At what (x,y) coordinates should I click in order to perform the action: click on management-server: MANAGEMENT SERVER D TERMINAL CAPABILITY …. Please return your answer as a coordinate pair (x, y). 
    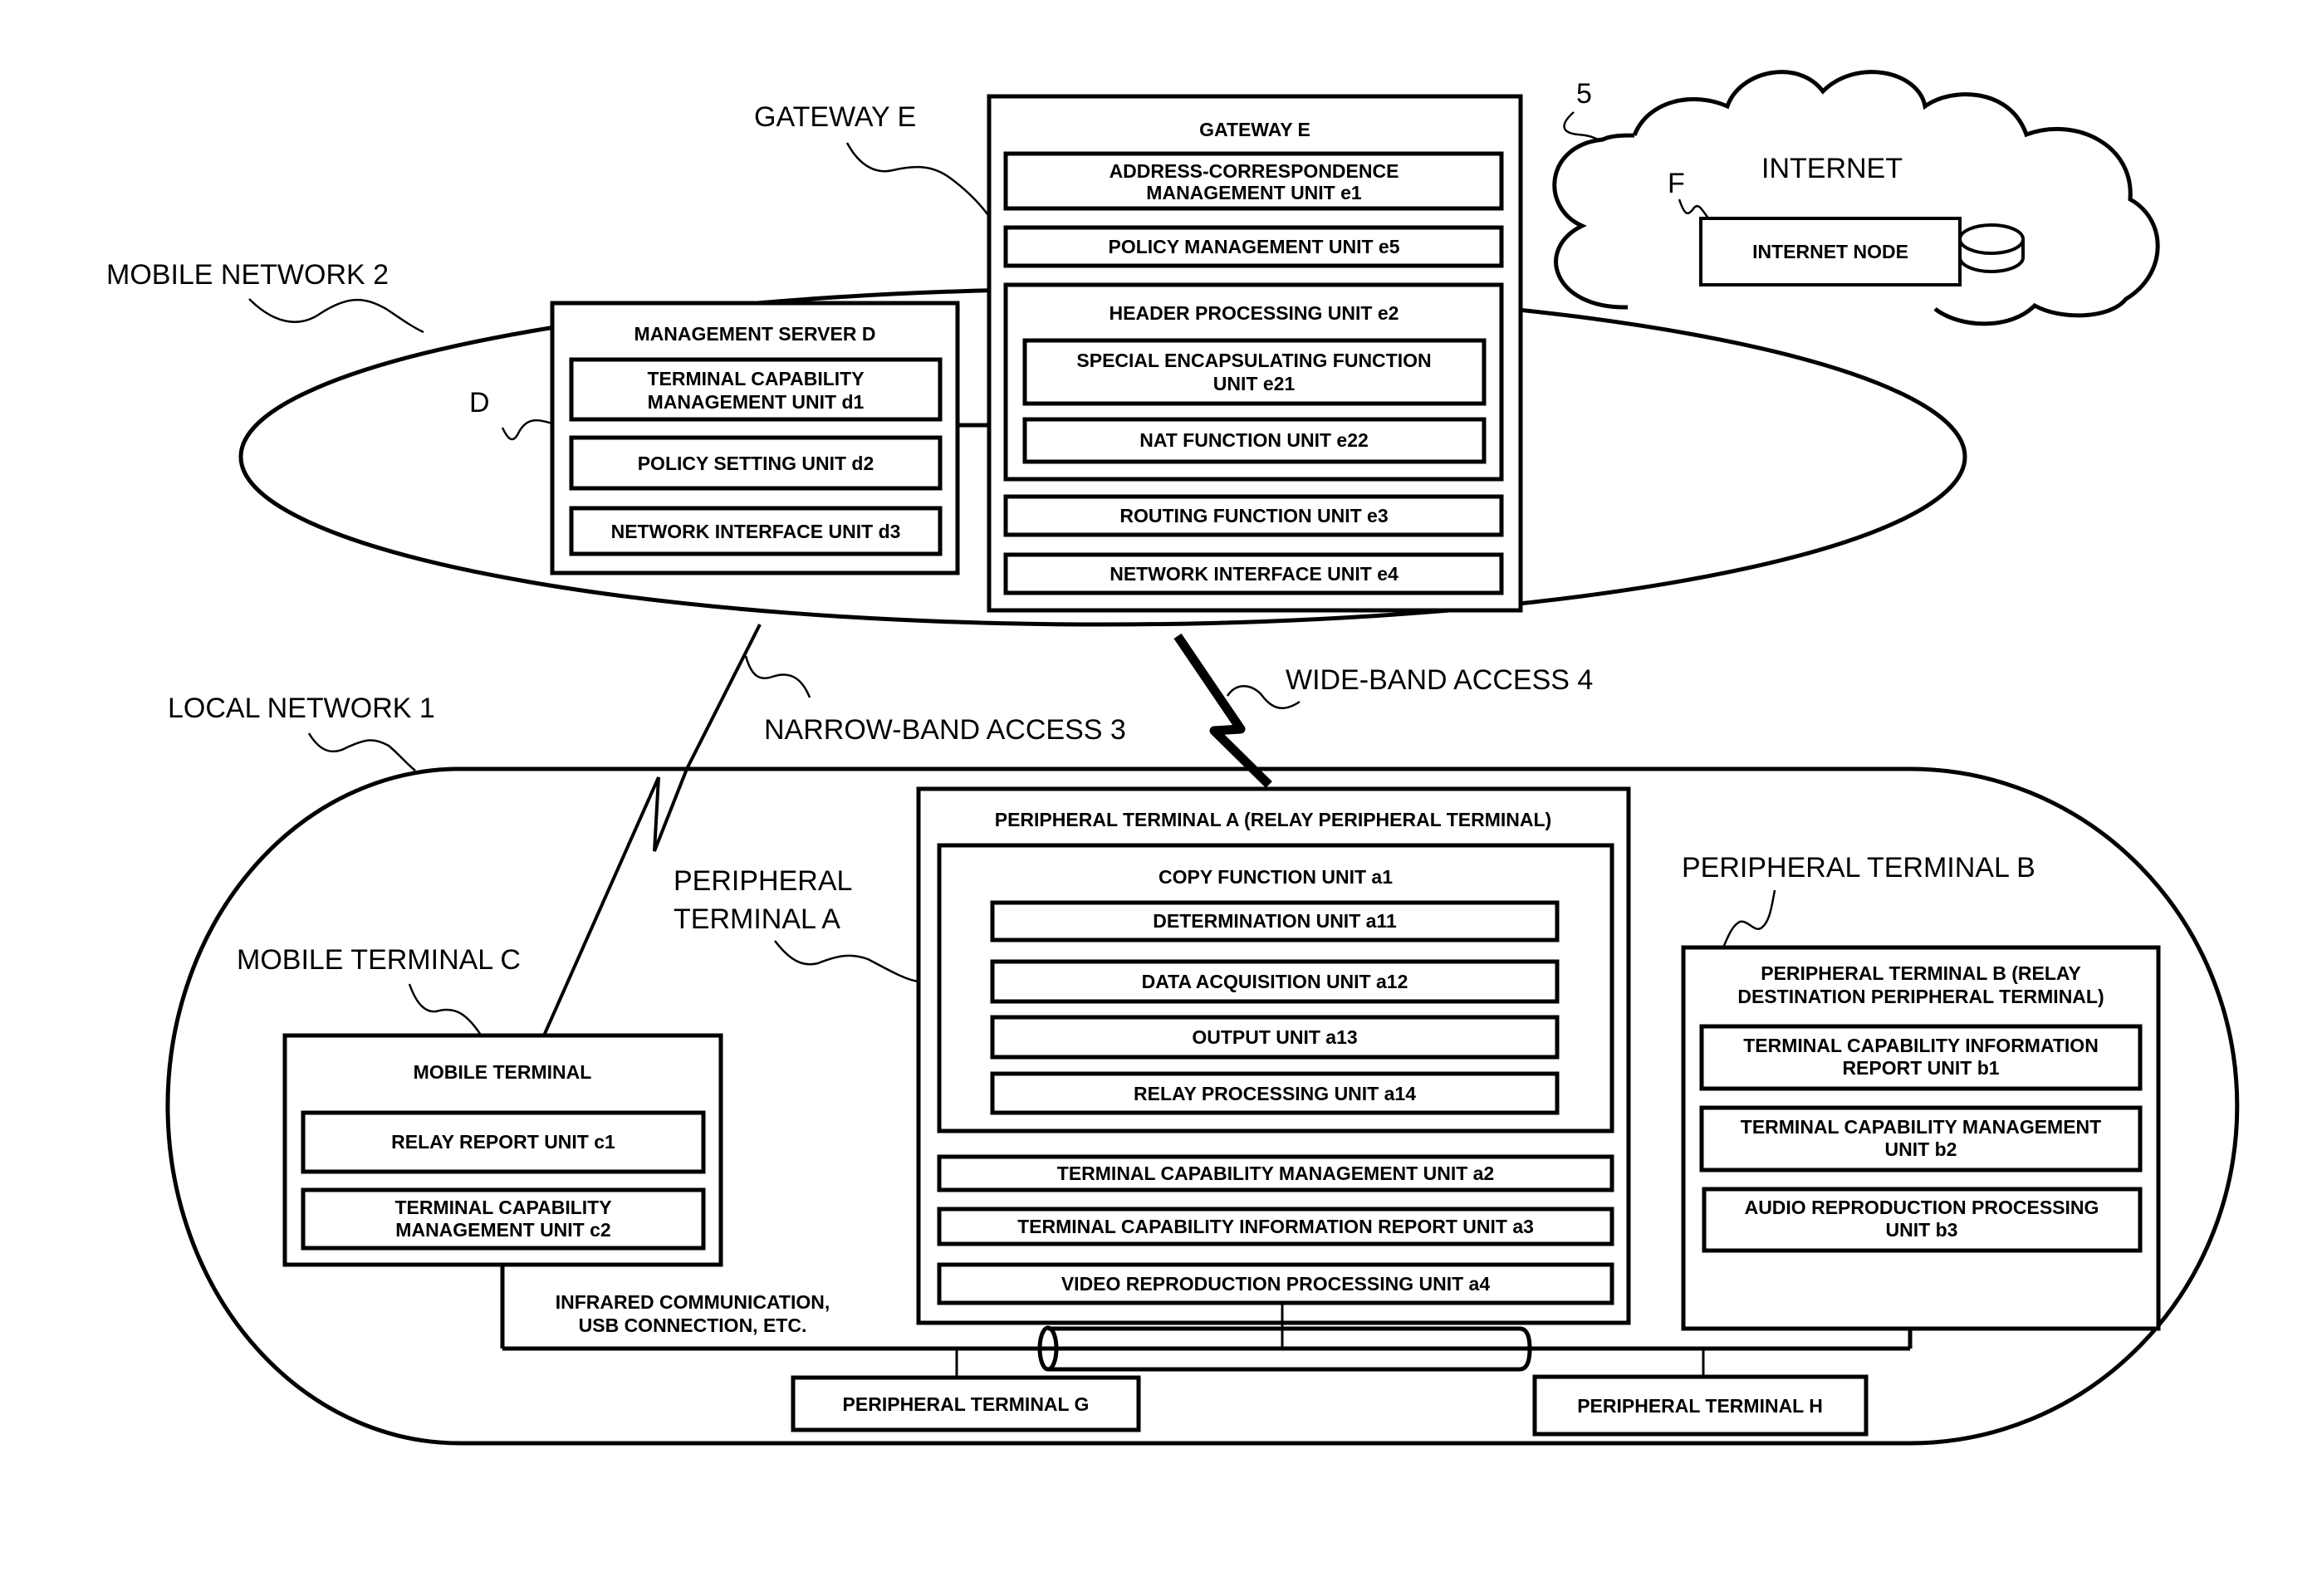
    Looking at the image, I should click on (755, 438).